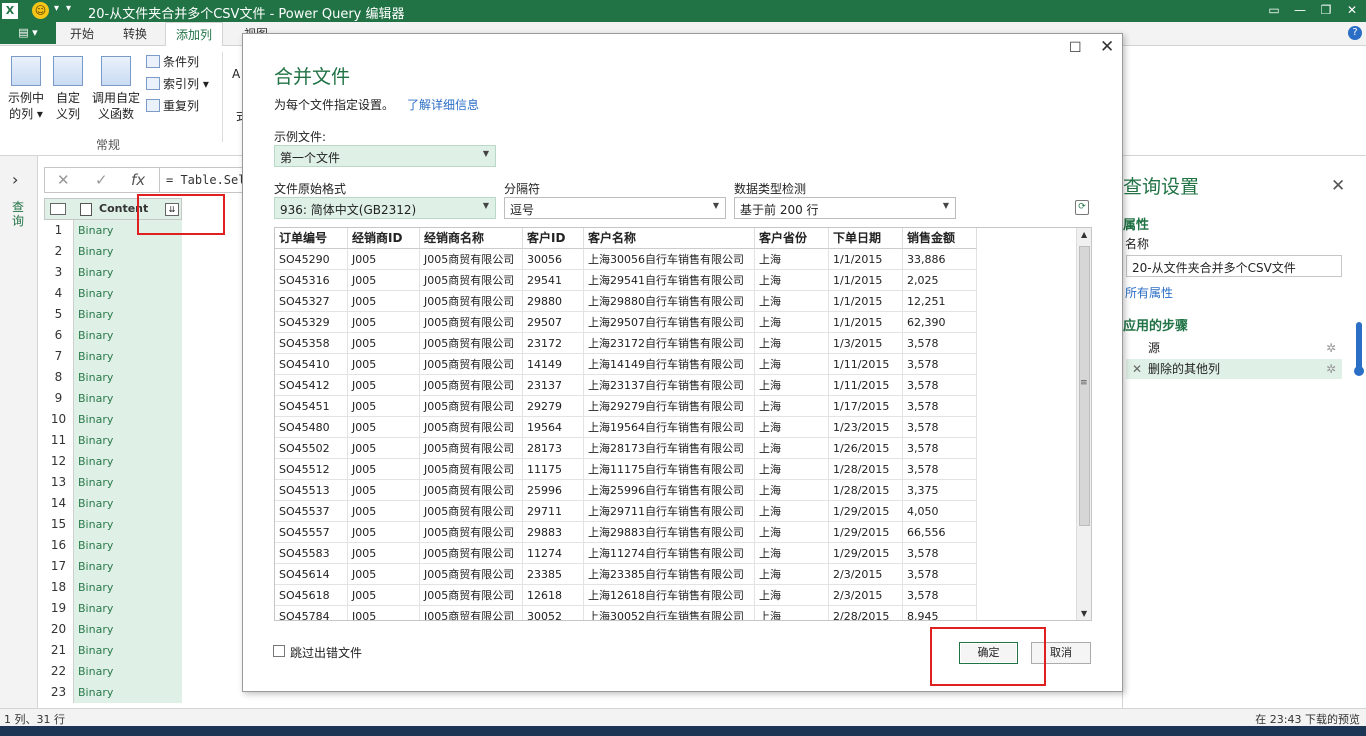  Describe the element at coordinates (59, 293) in the screenshot. I see `row-number: 4` at that location.